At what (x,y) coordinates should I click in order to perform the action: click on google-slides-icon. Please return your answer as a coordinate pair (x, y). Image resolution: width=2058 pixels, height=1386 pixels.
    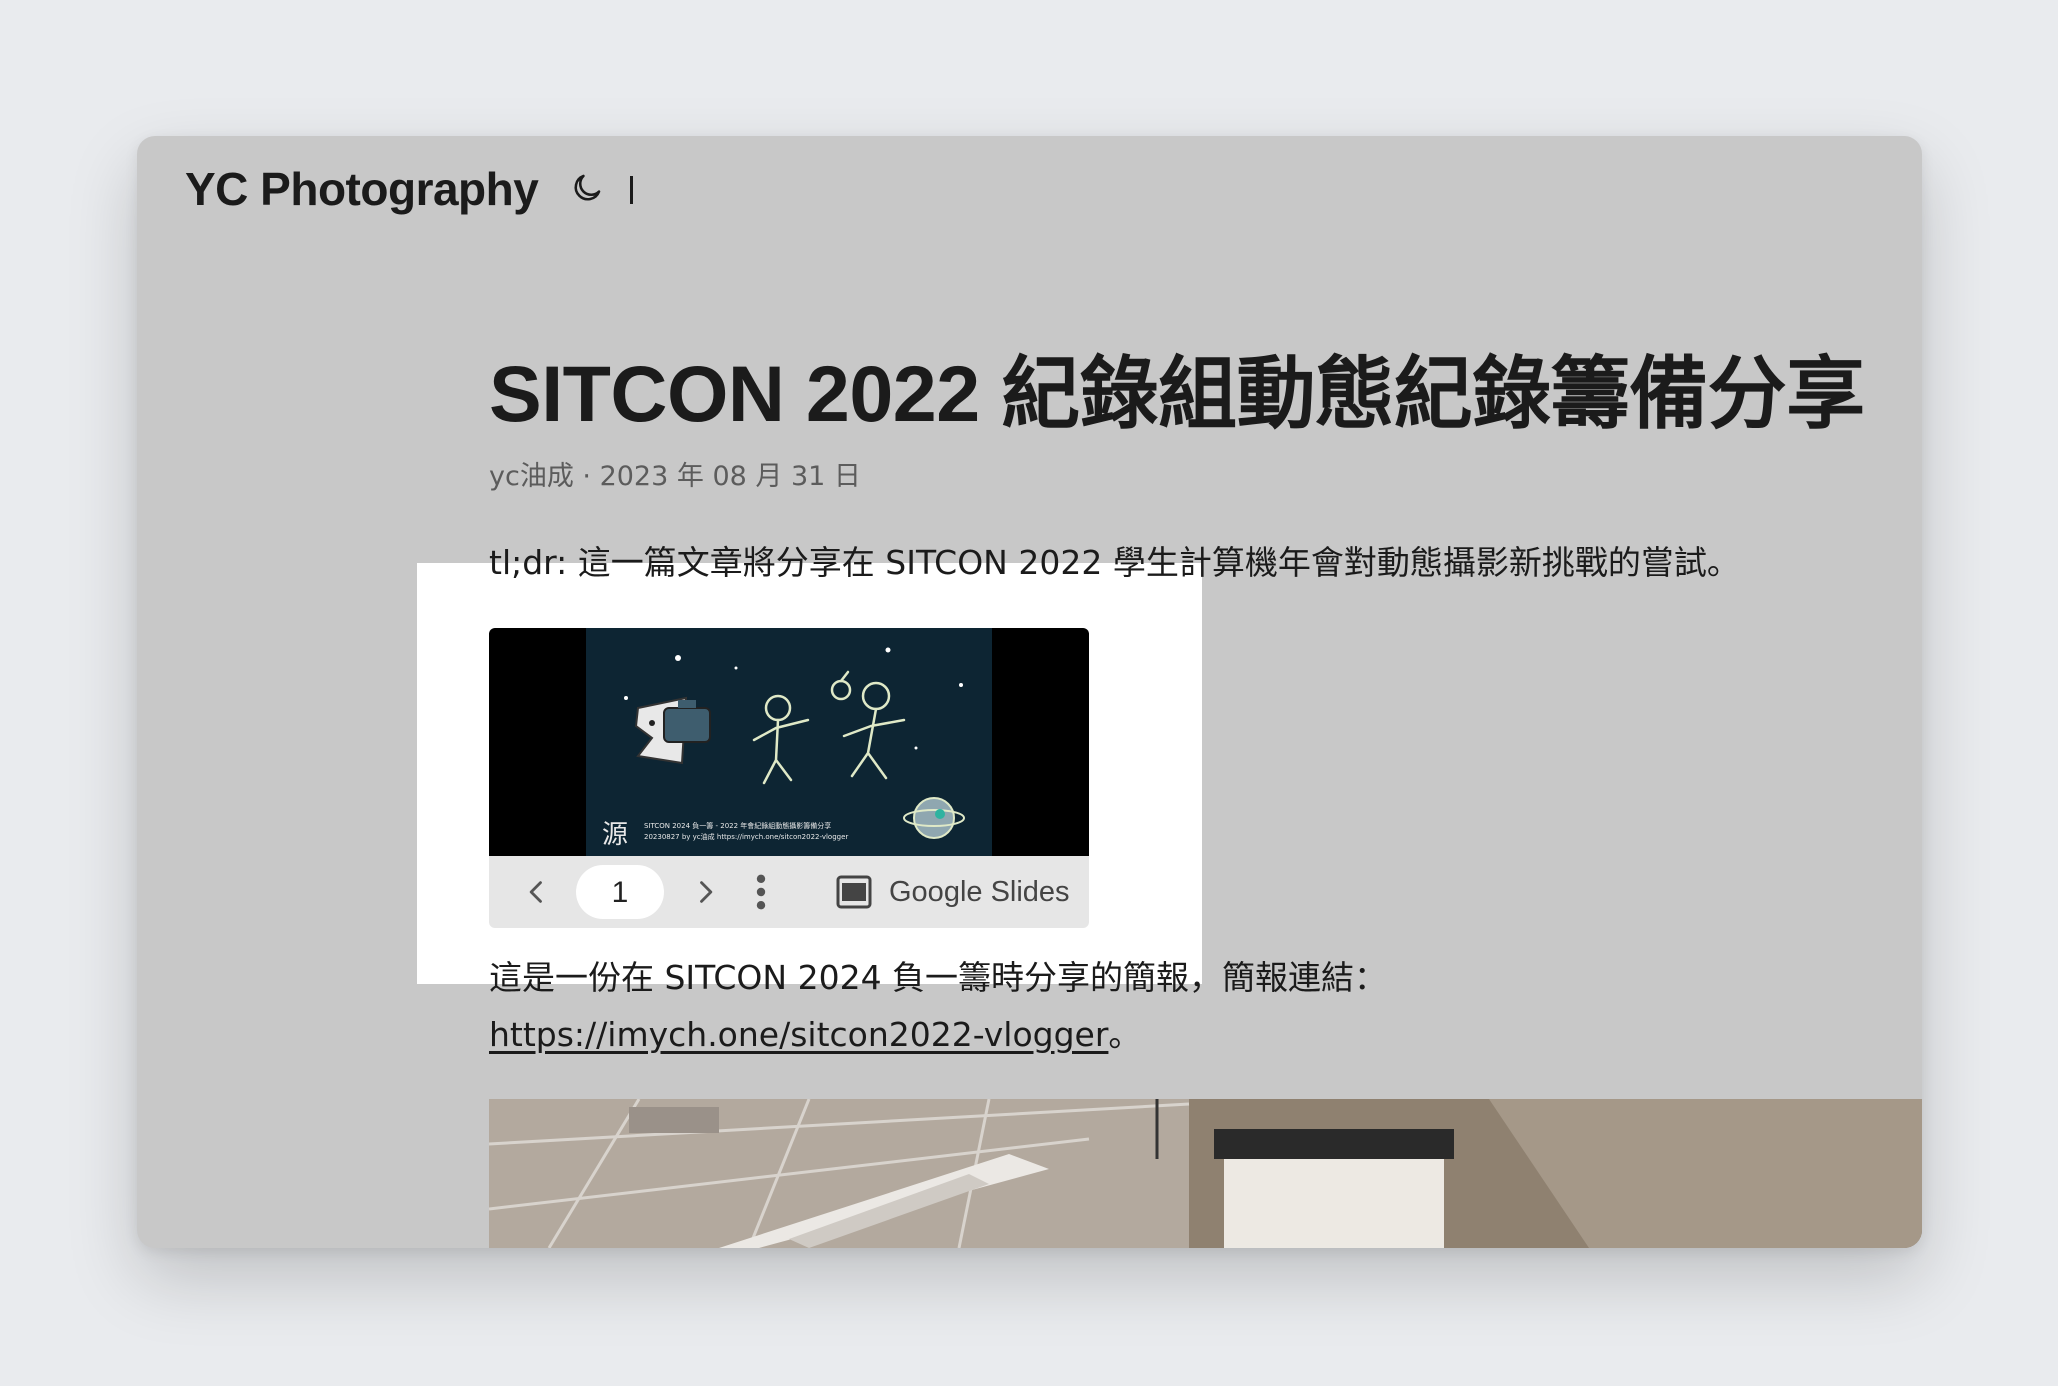
    Looking at the image, I should click on (854, 892).